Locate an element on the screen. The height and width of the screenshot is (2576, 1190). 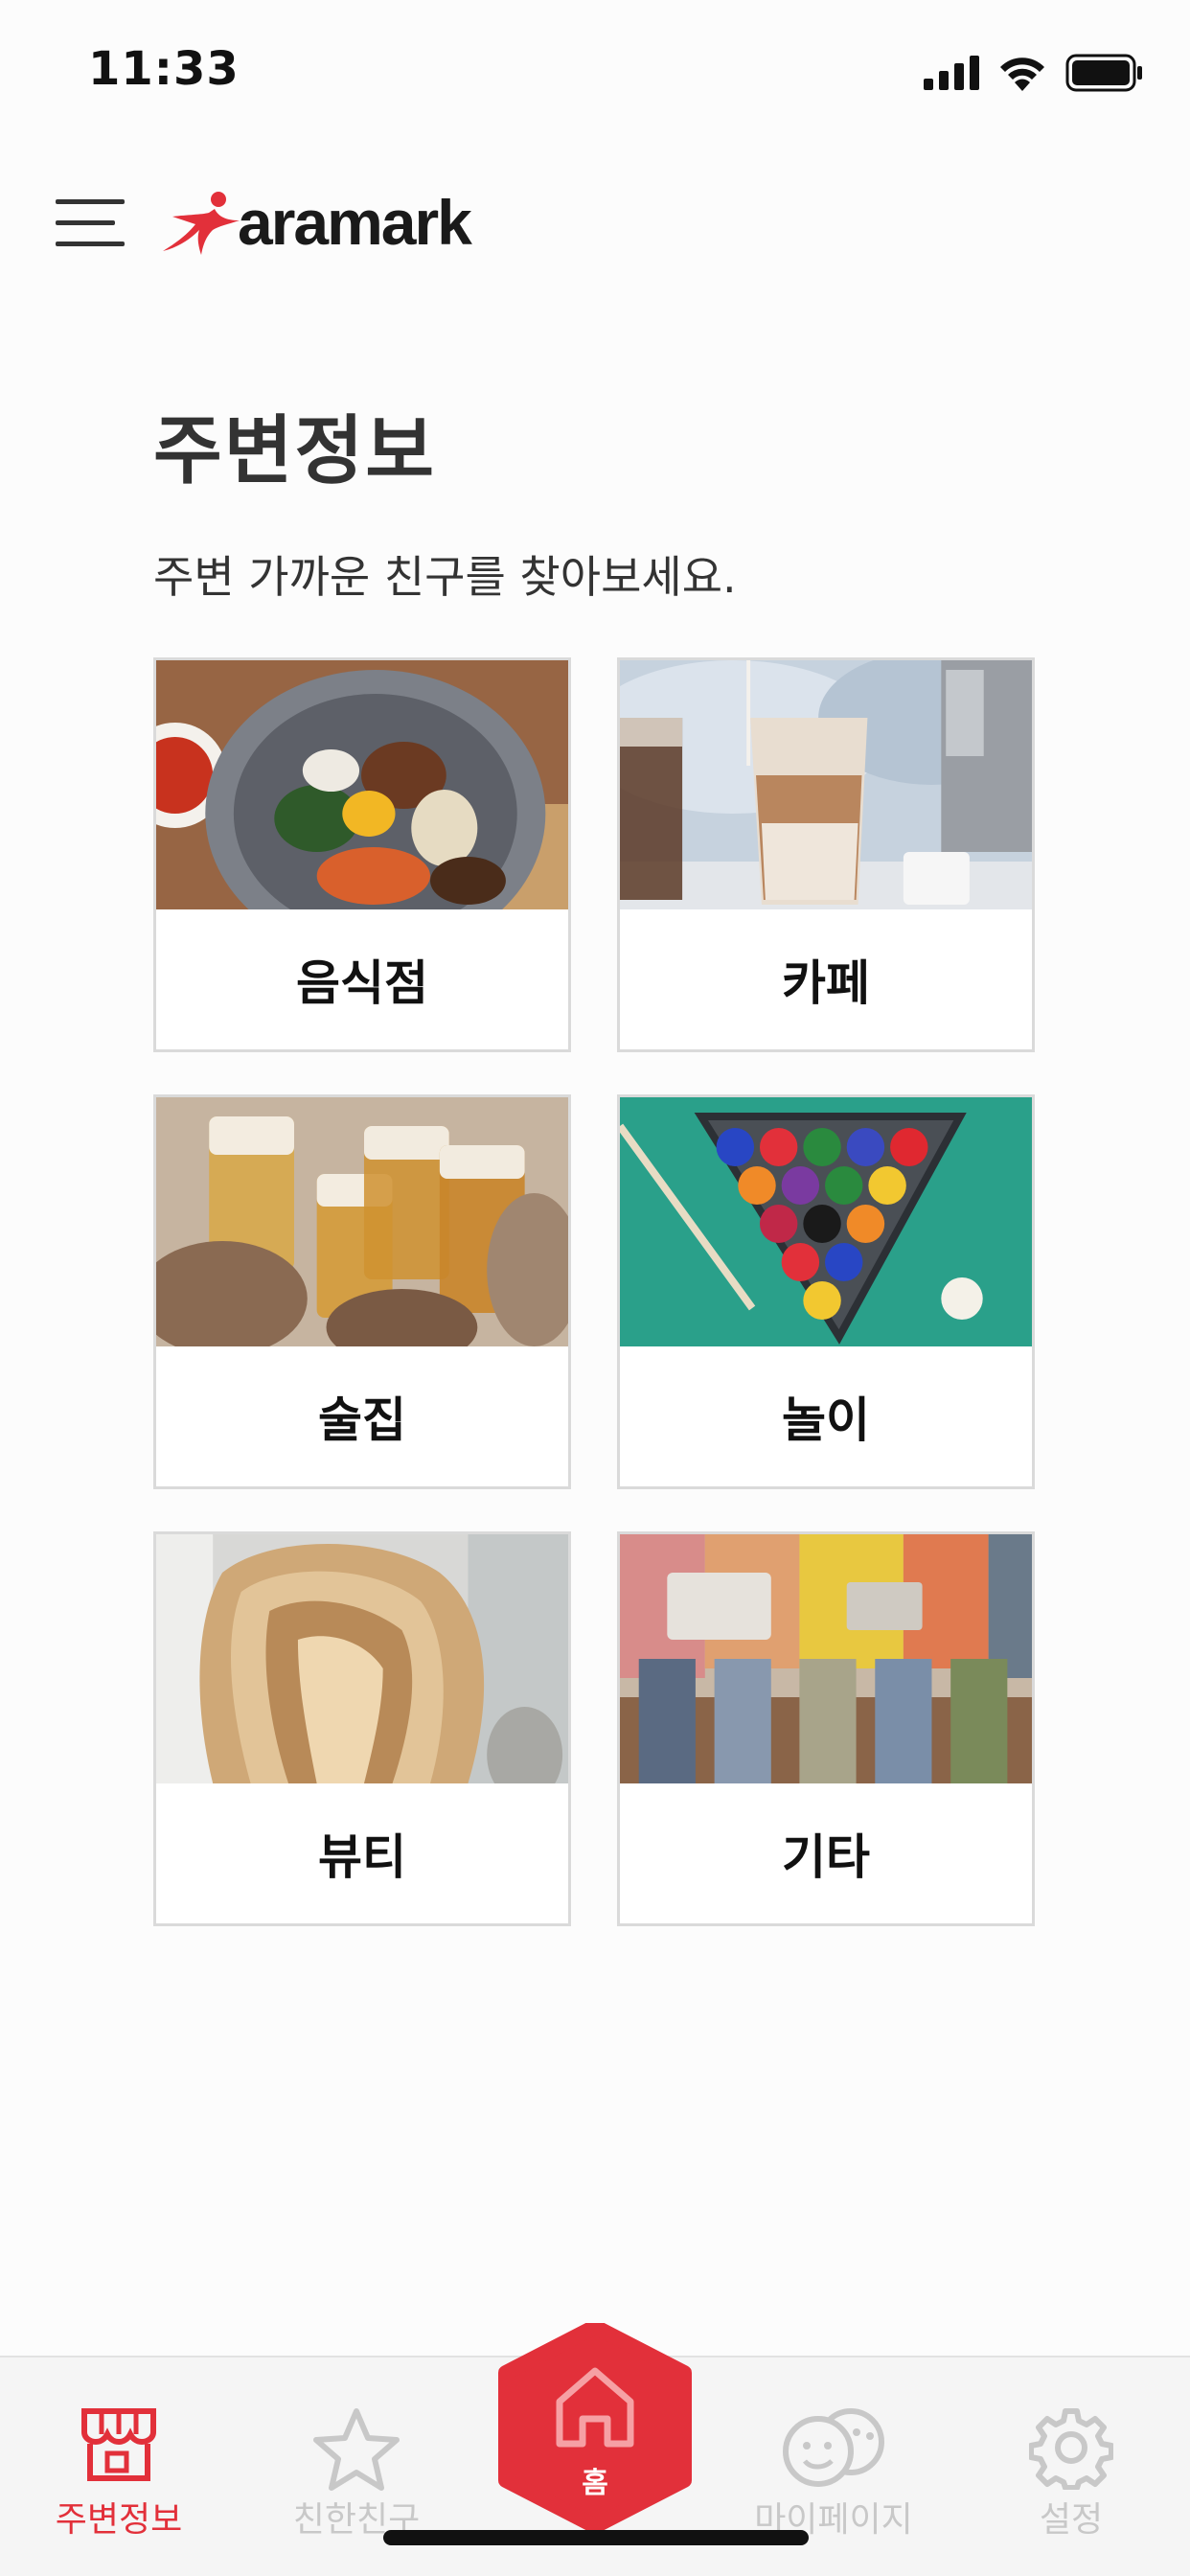
category-label: 놀이 is located at coordinates (826, 1420).